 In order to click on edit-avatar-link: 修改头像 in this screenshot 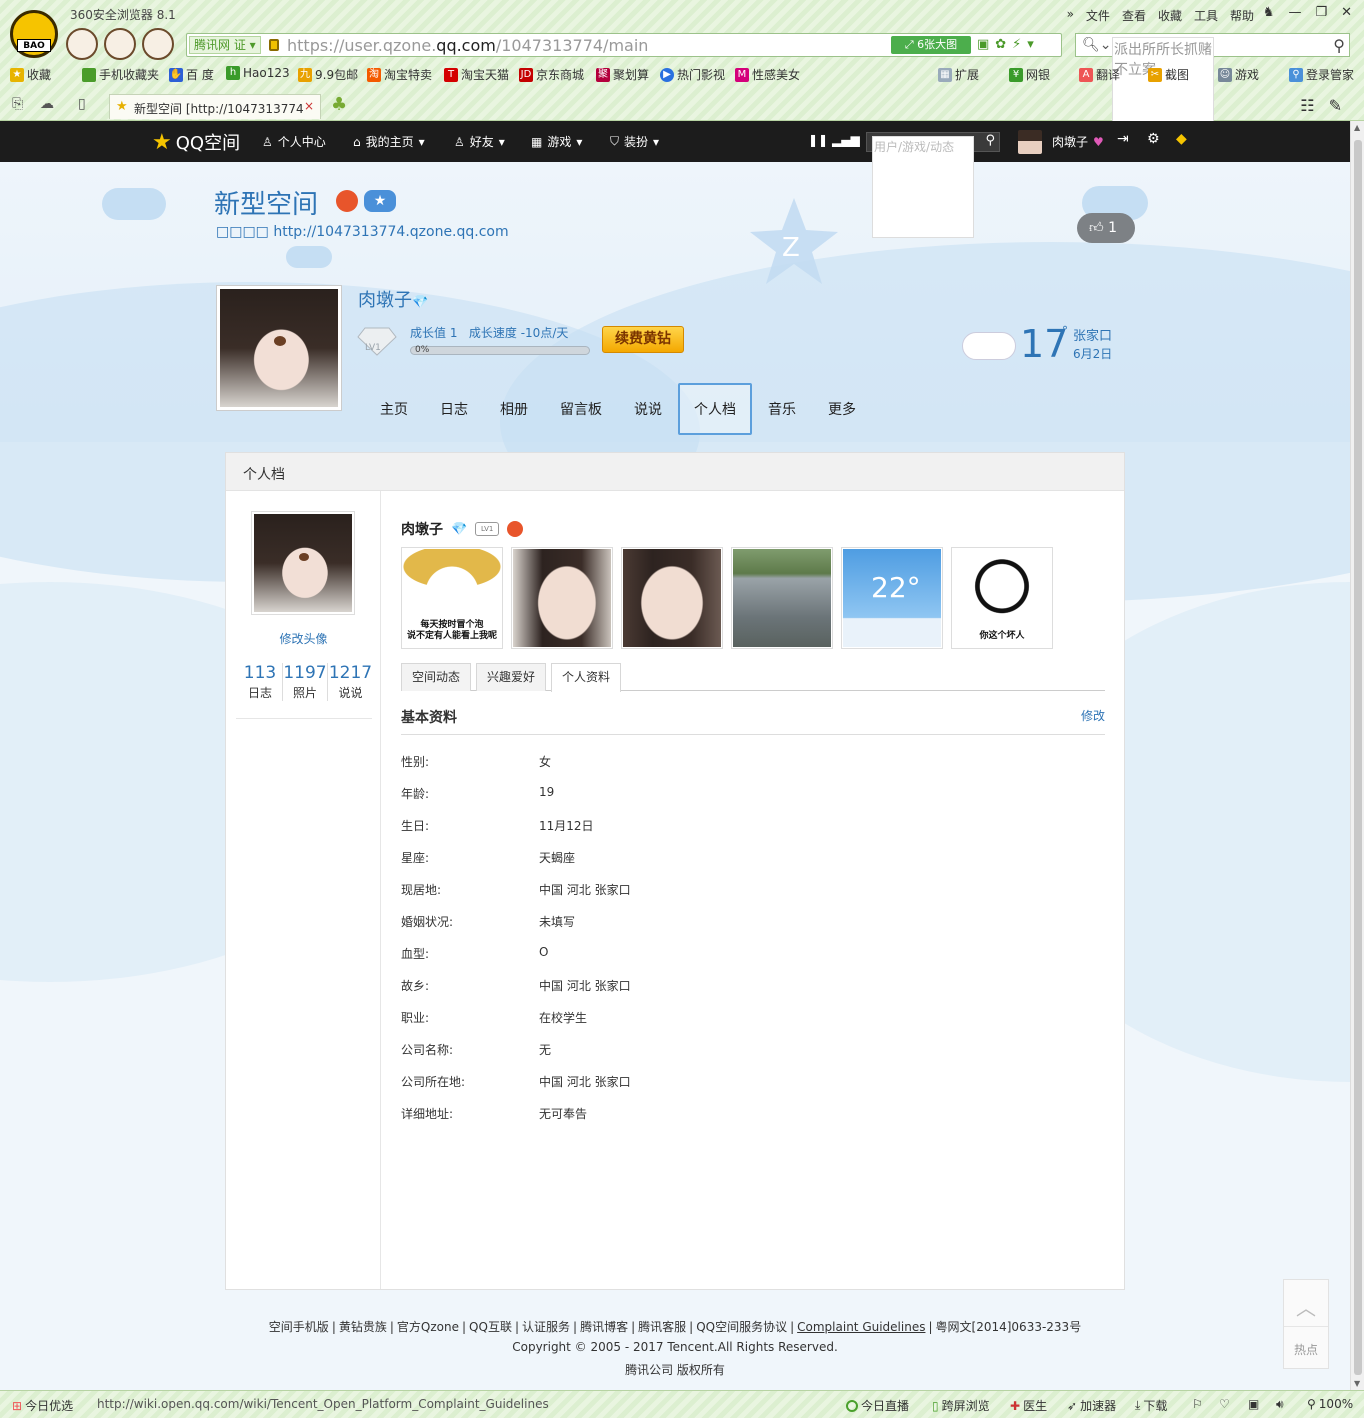, I will do `click(303, 638)`.